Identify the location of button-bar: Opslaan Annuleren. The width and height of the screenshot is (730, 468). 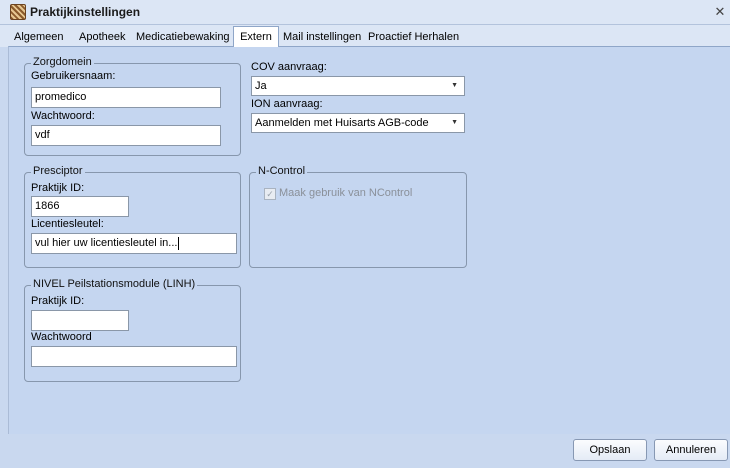
(365, 451).